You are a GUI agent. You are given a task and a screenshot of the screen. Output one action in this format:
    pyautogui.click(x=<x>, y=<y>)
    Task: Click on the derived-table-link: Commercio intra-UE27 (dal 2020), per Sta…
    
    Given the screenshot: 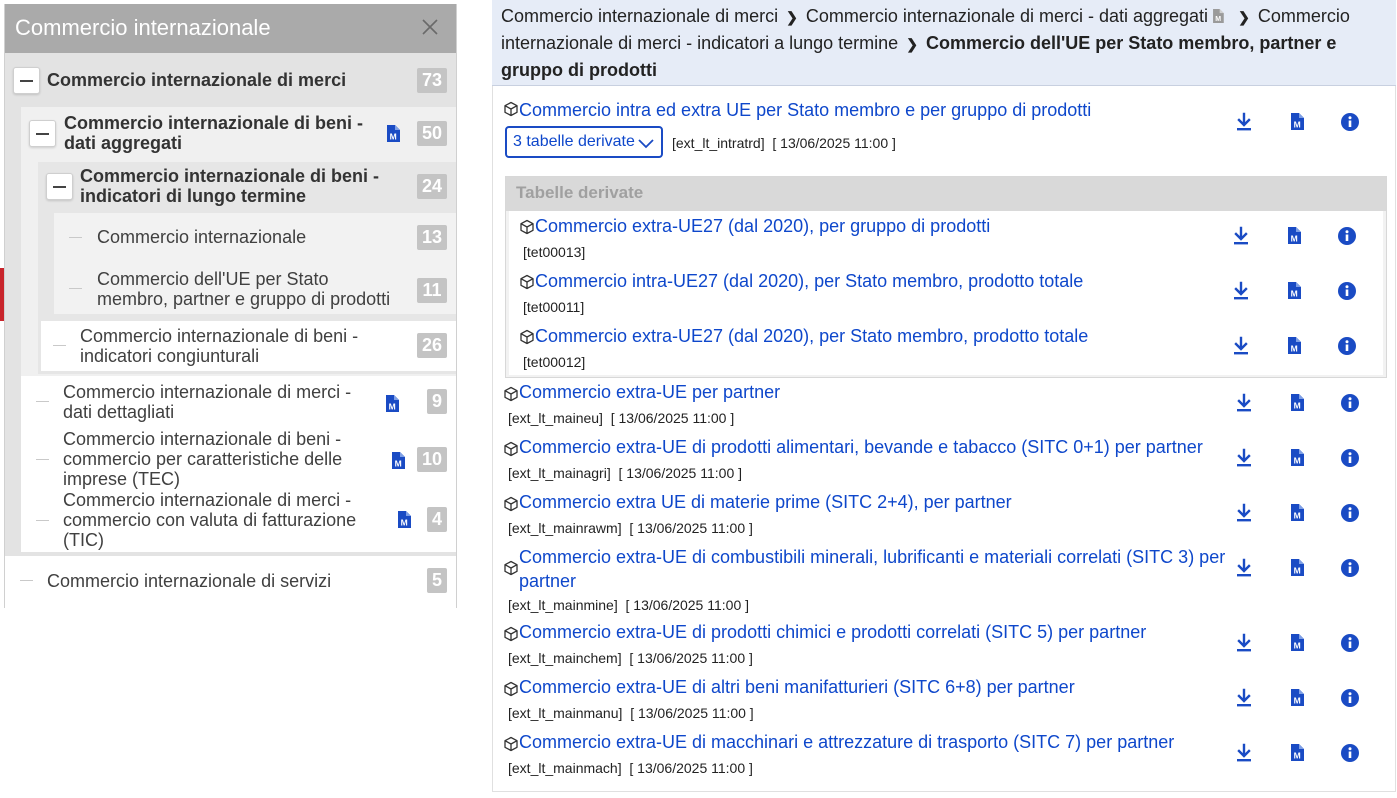 What is the action you would take?
    pyautogui.click(x=809, y=281)
    